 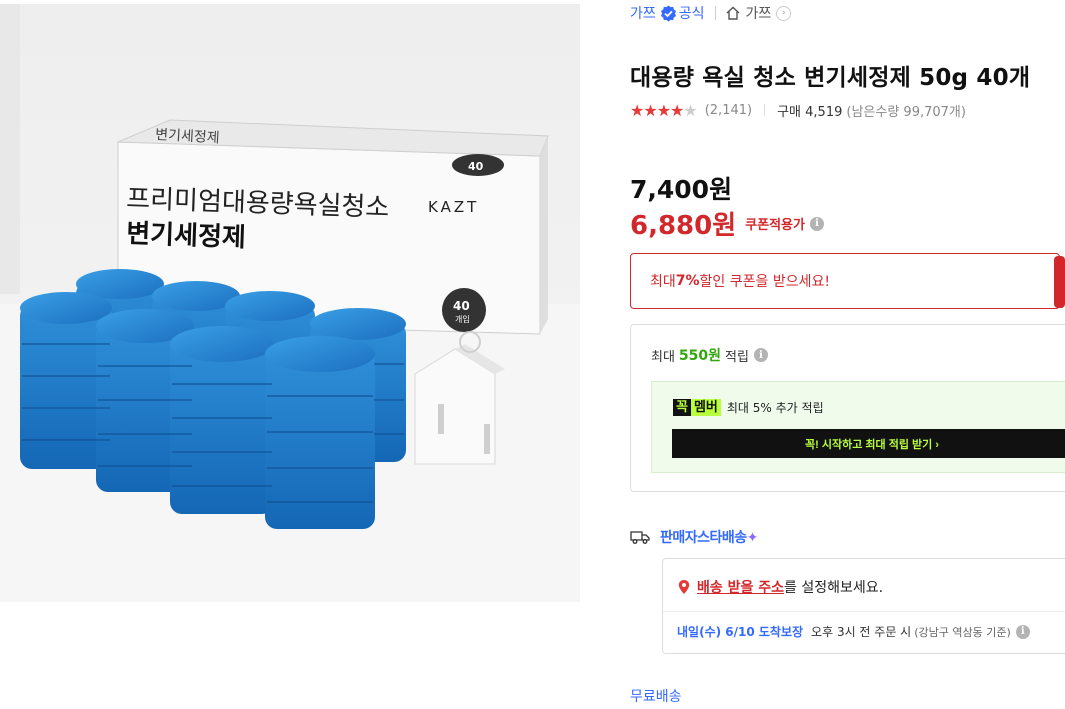 I want to click on address-line: 배송 받을 주소 를 설정해보세요., so click(x=780, y=587).